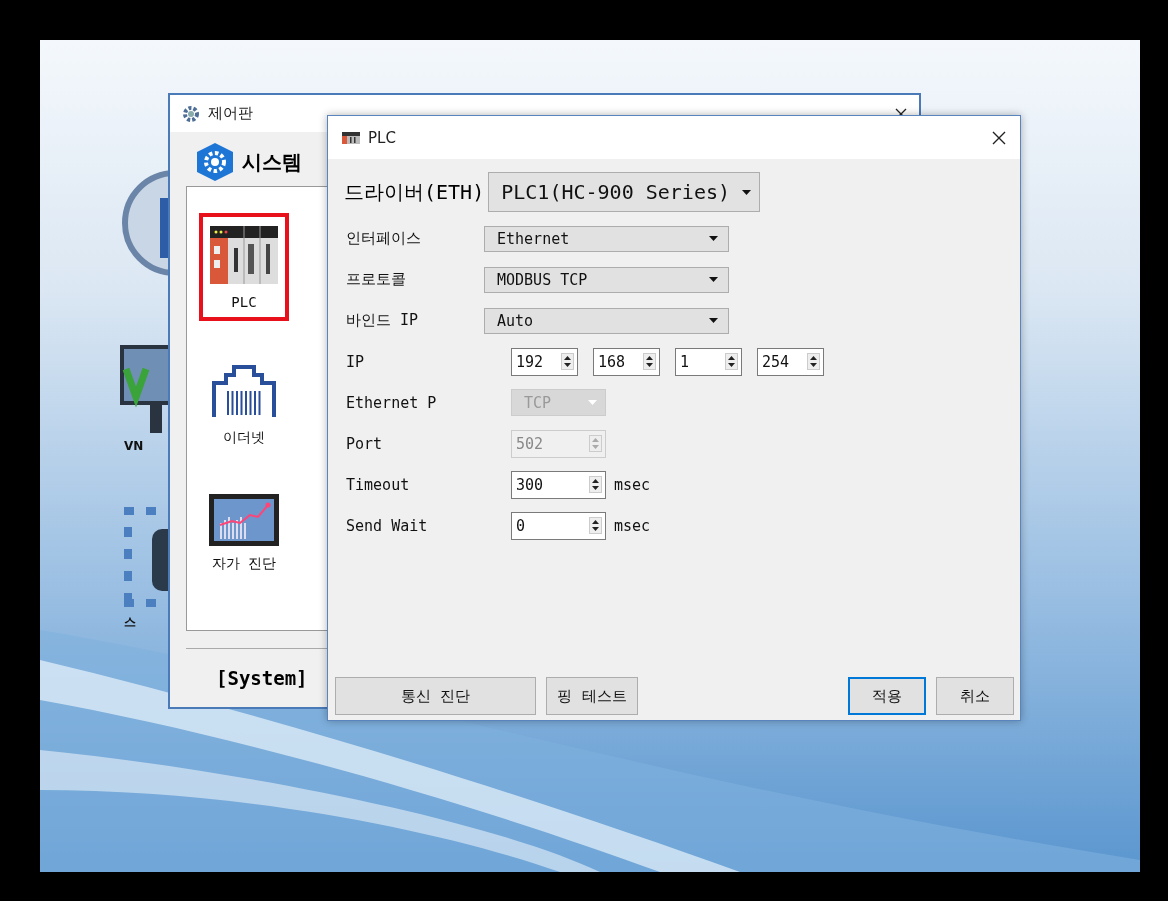 The image size is (1168, 901). I want to click on number-field: 300, so click(558, 484).